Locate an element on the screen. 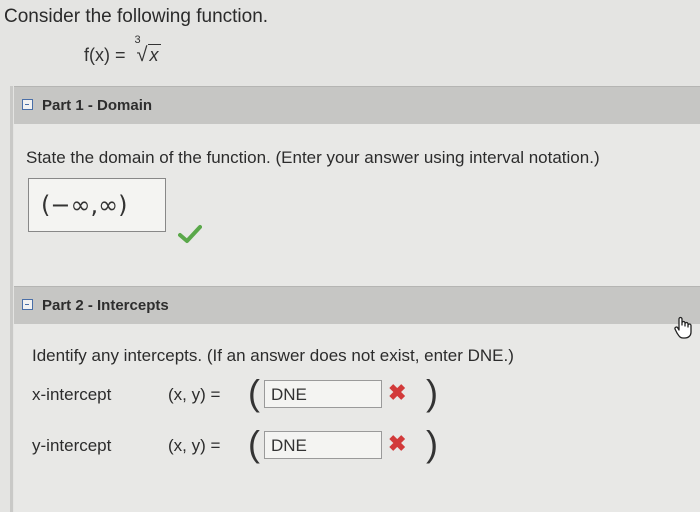 The height and width of the screenshot is (512, 700). part1-header: Part 1 - Domain is located at coordinates (357, 105).